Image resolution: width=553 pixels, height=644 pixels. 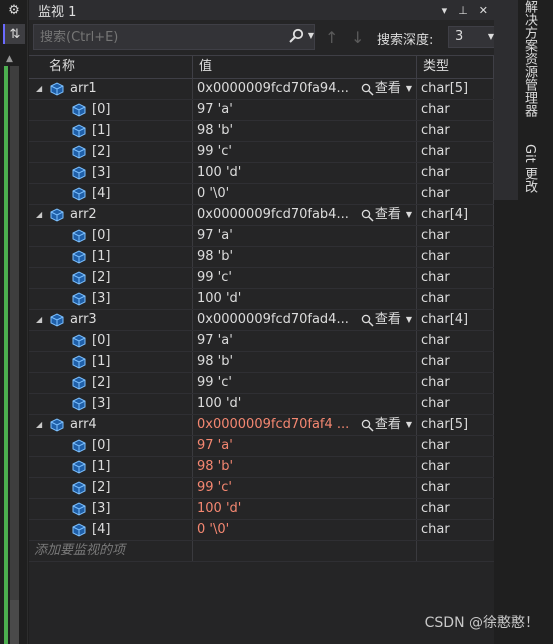 I want to click on value-cell: 0x0000009fcd70fa94... 查看 ▼, so click(x=305, y=89).